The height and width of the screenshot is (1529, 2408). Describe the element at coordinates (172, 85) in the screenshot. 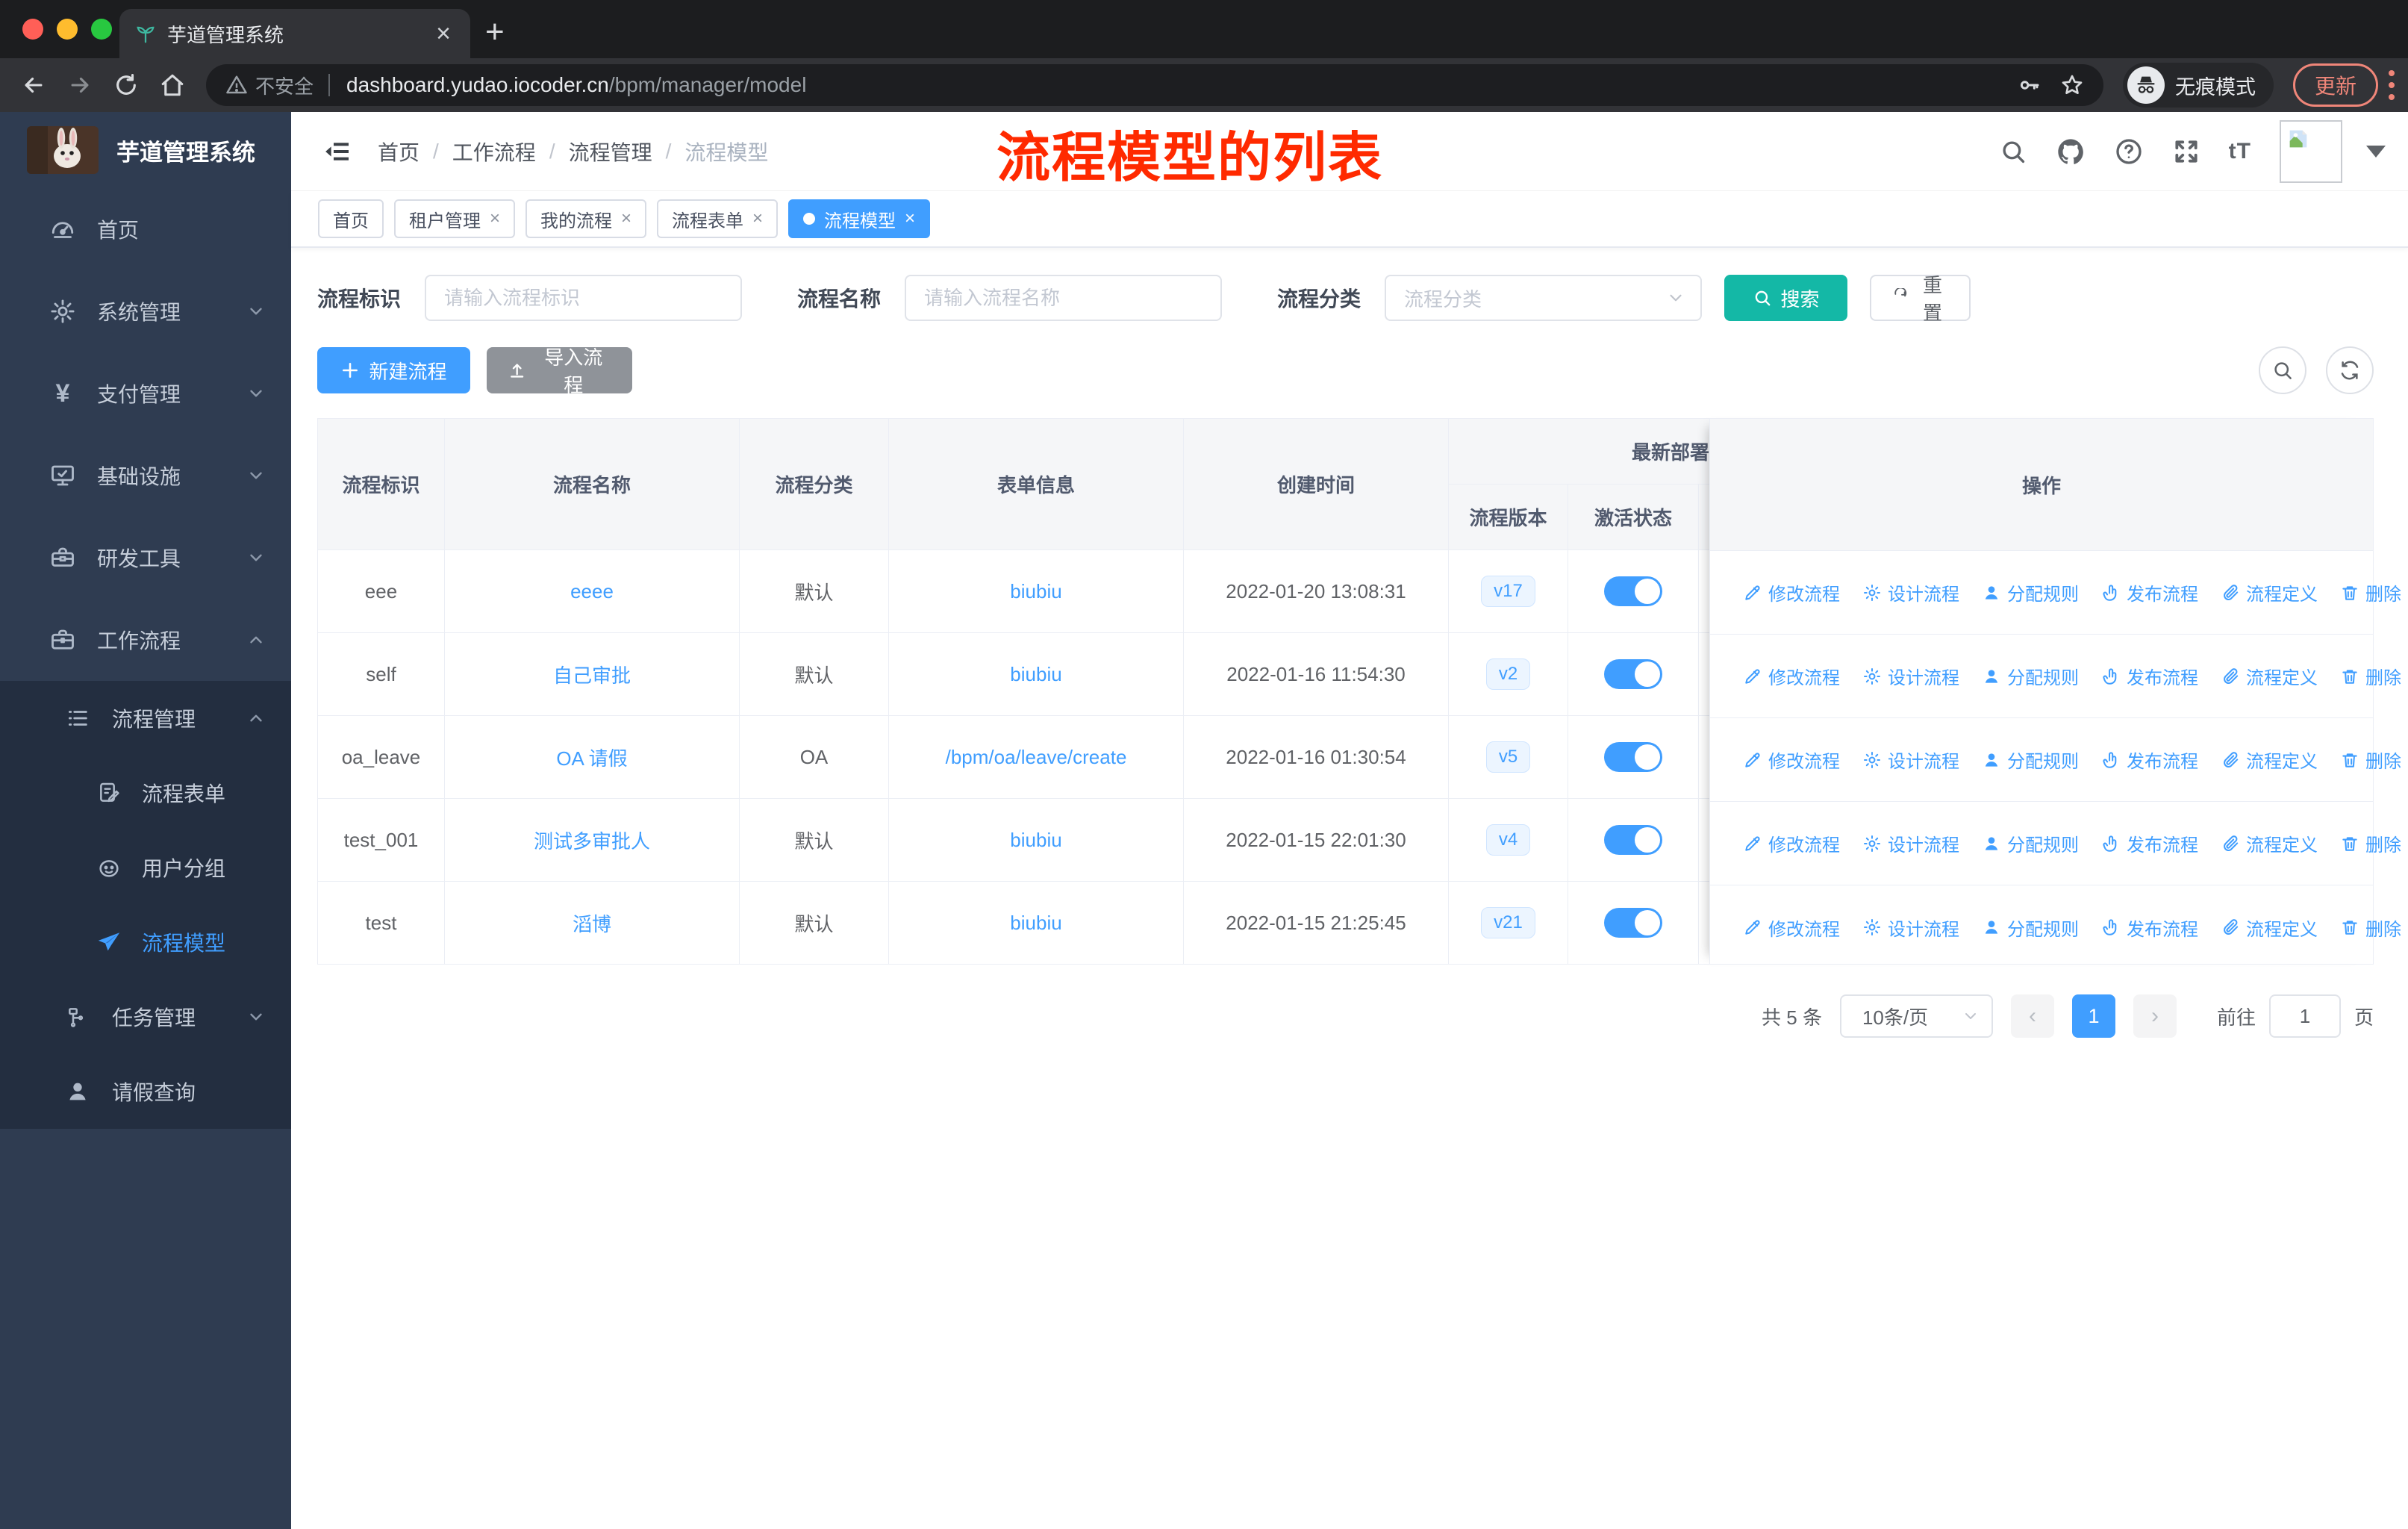

I see `home-icon` at that location.